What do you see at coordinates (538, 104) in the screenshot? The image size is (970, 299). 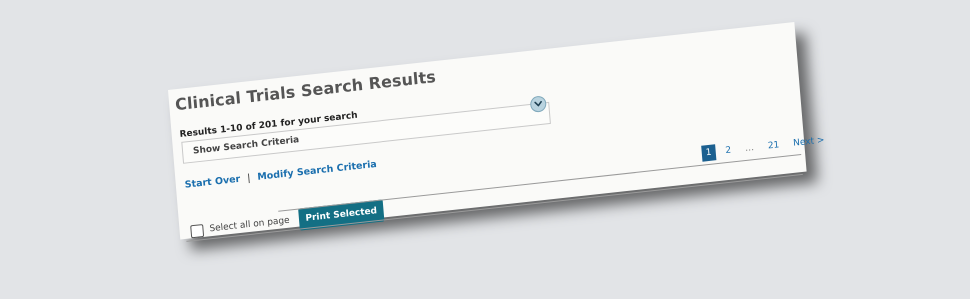 I see `chevron-down-icon` at bounding box center [538, 104].